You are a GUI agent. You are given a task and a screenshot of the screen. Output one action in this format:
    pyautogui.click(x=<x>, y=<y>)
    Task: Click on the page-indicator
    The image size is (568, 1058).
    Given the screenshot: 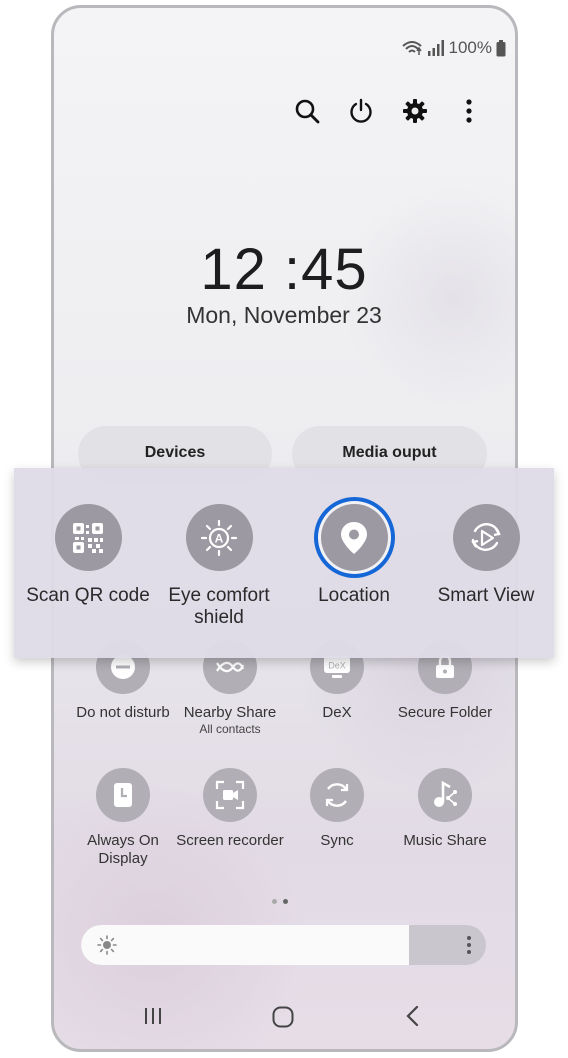 What is the action you would take?
    pyautogui.click(x=280, y=901)
    